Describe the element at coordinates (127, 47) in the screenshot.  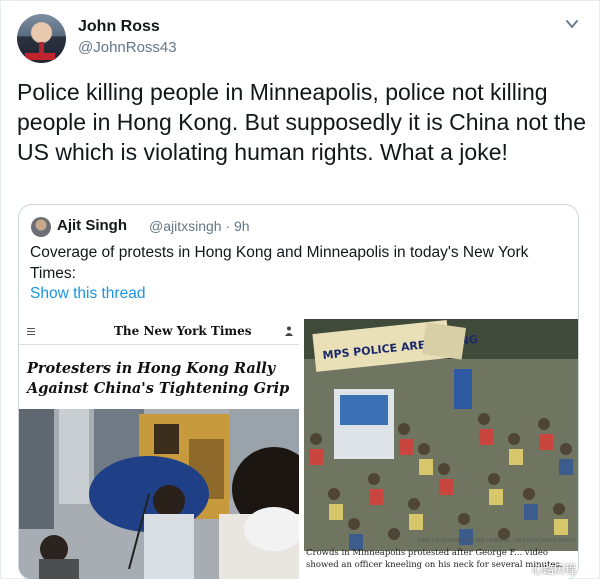
I see `author-handle: @JohnRoss43` at that location.